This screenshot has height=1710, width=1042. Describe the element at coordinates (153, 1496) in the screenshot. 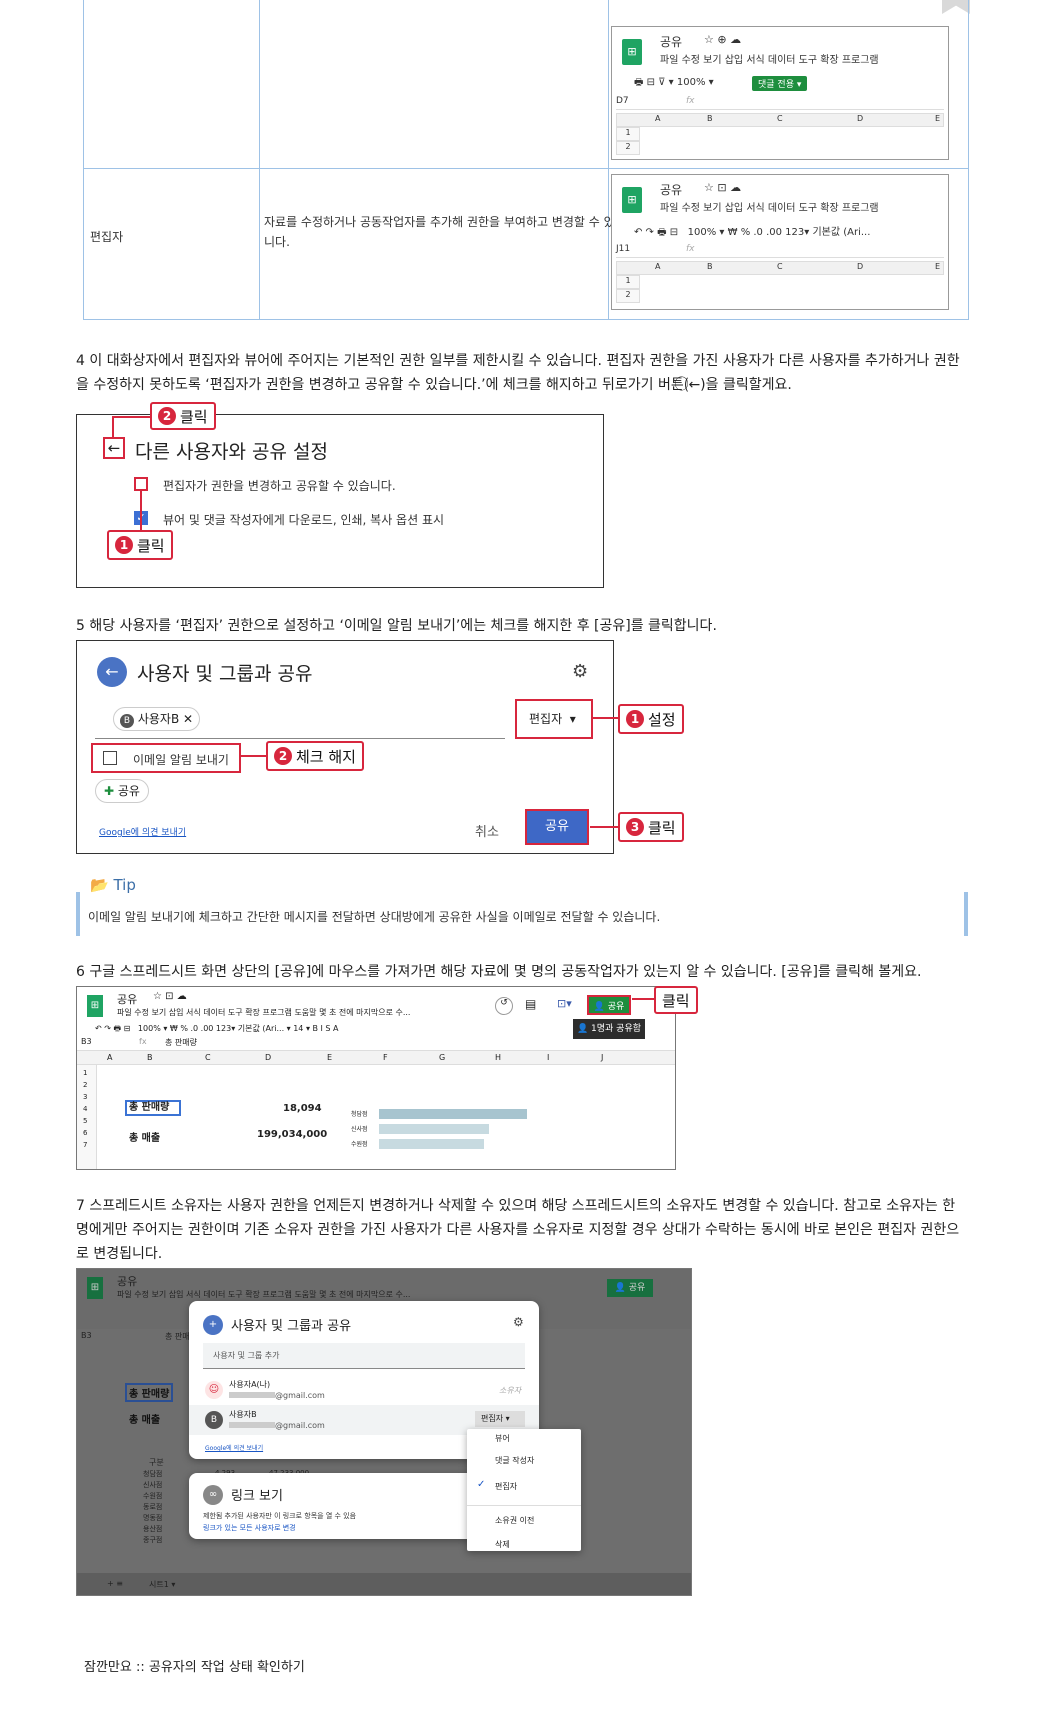

I see `bg-list-item: 수원점` at that location.